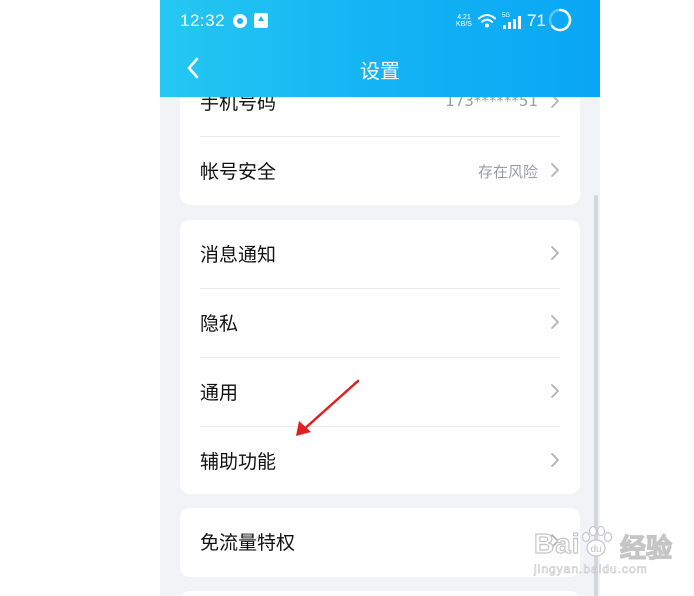 This screenshot has height=596, width=694. What do you see at coordinates (380, 171) in the screenshot?
I see `settings-row-account-security: 帐号安全 存在风险` at bounding box center [380, 171].